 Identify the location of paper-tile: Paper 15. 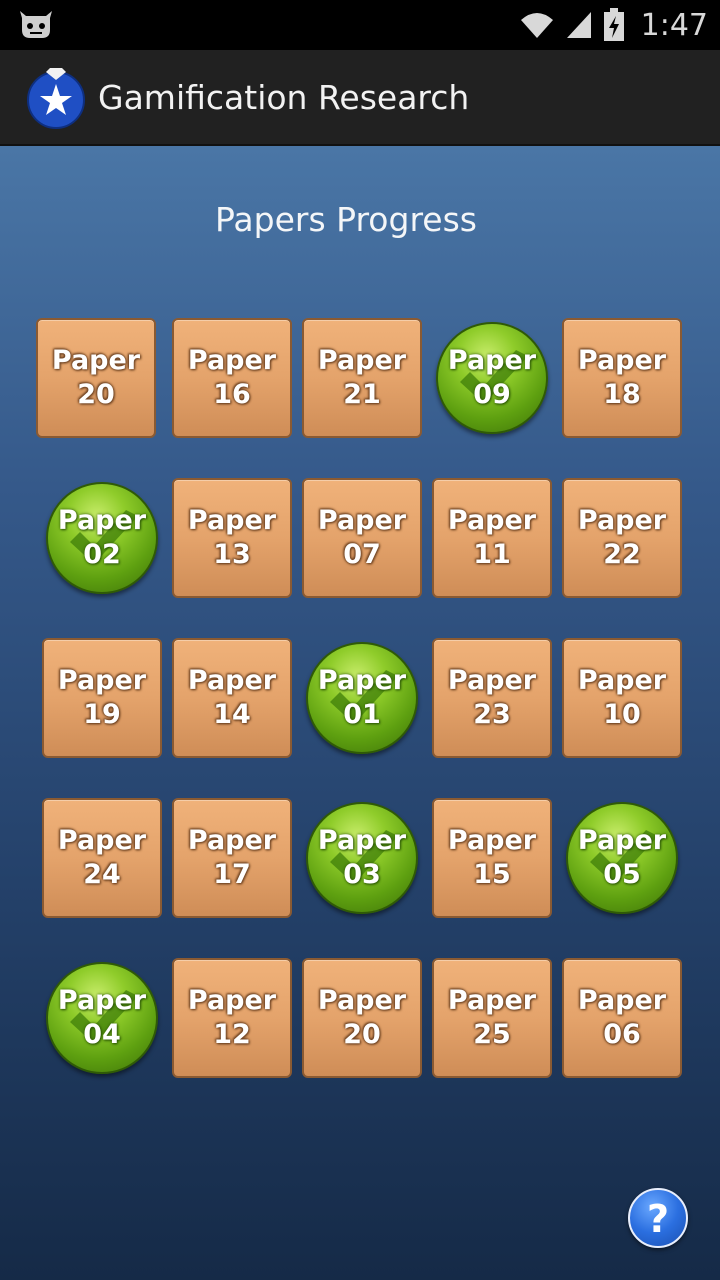
(492, 858).